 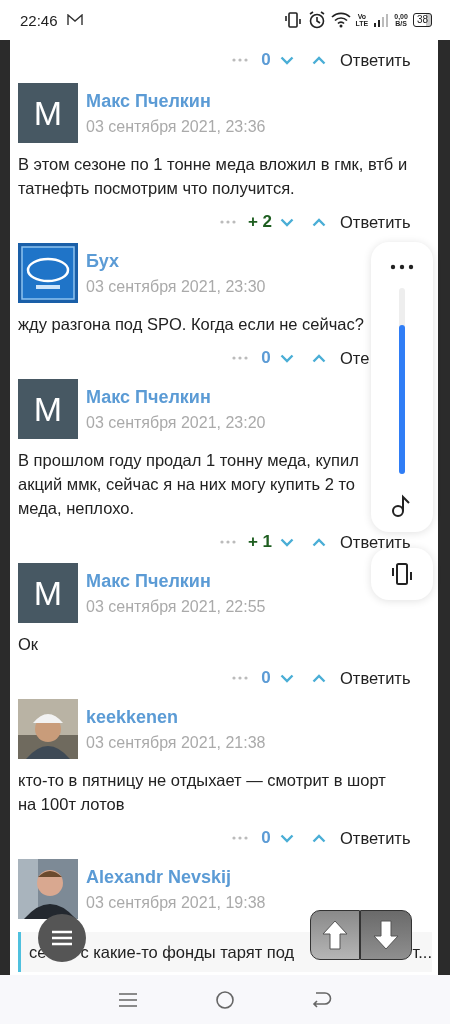 What do you see at coordinates (402, 381) in the screenshot?
I see `volume-slider` at bounding box center [402, 381].